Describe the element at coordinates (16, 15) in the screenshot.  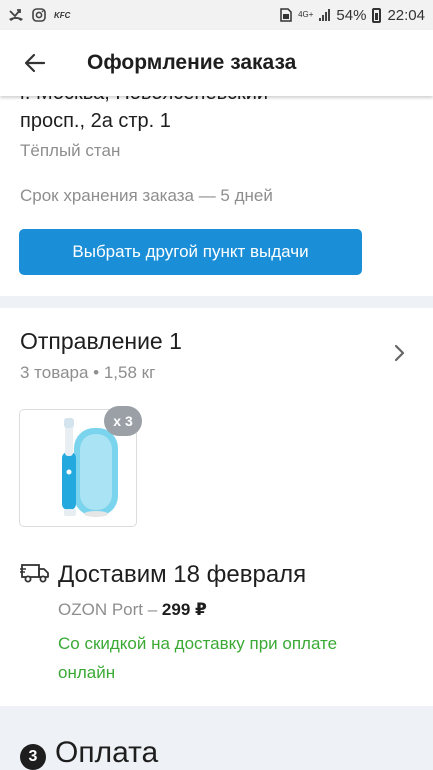
I see `missed-call-icon` at that location.